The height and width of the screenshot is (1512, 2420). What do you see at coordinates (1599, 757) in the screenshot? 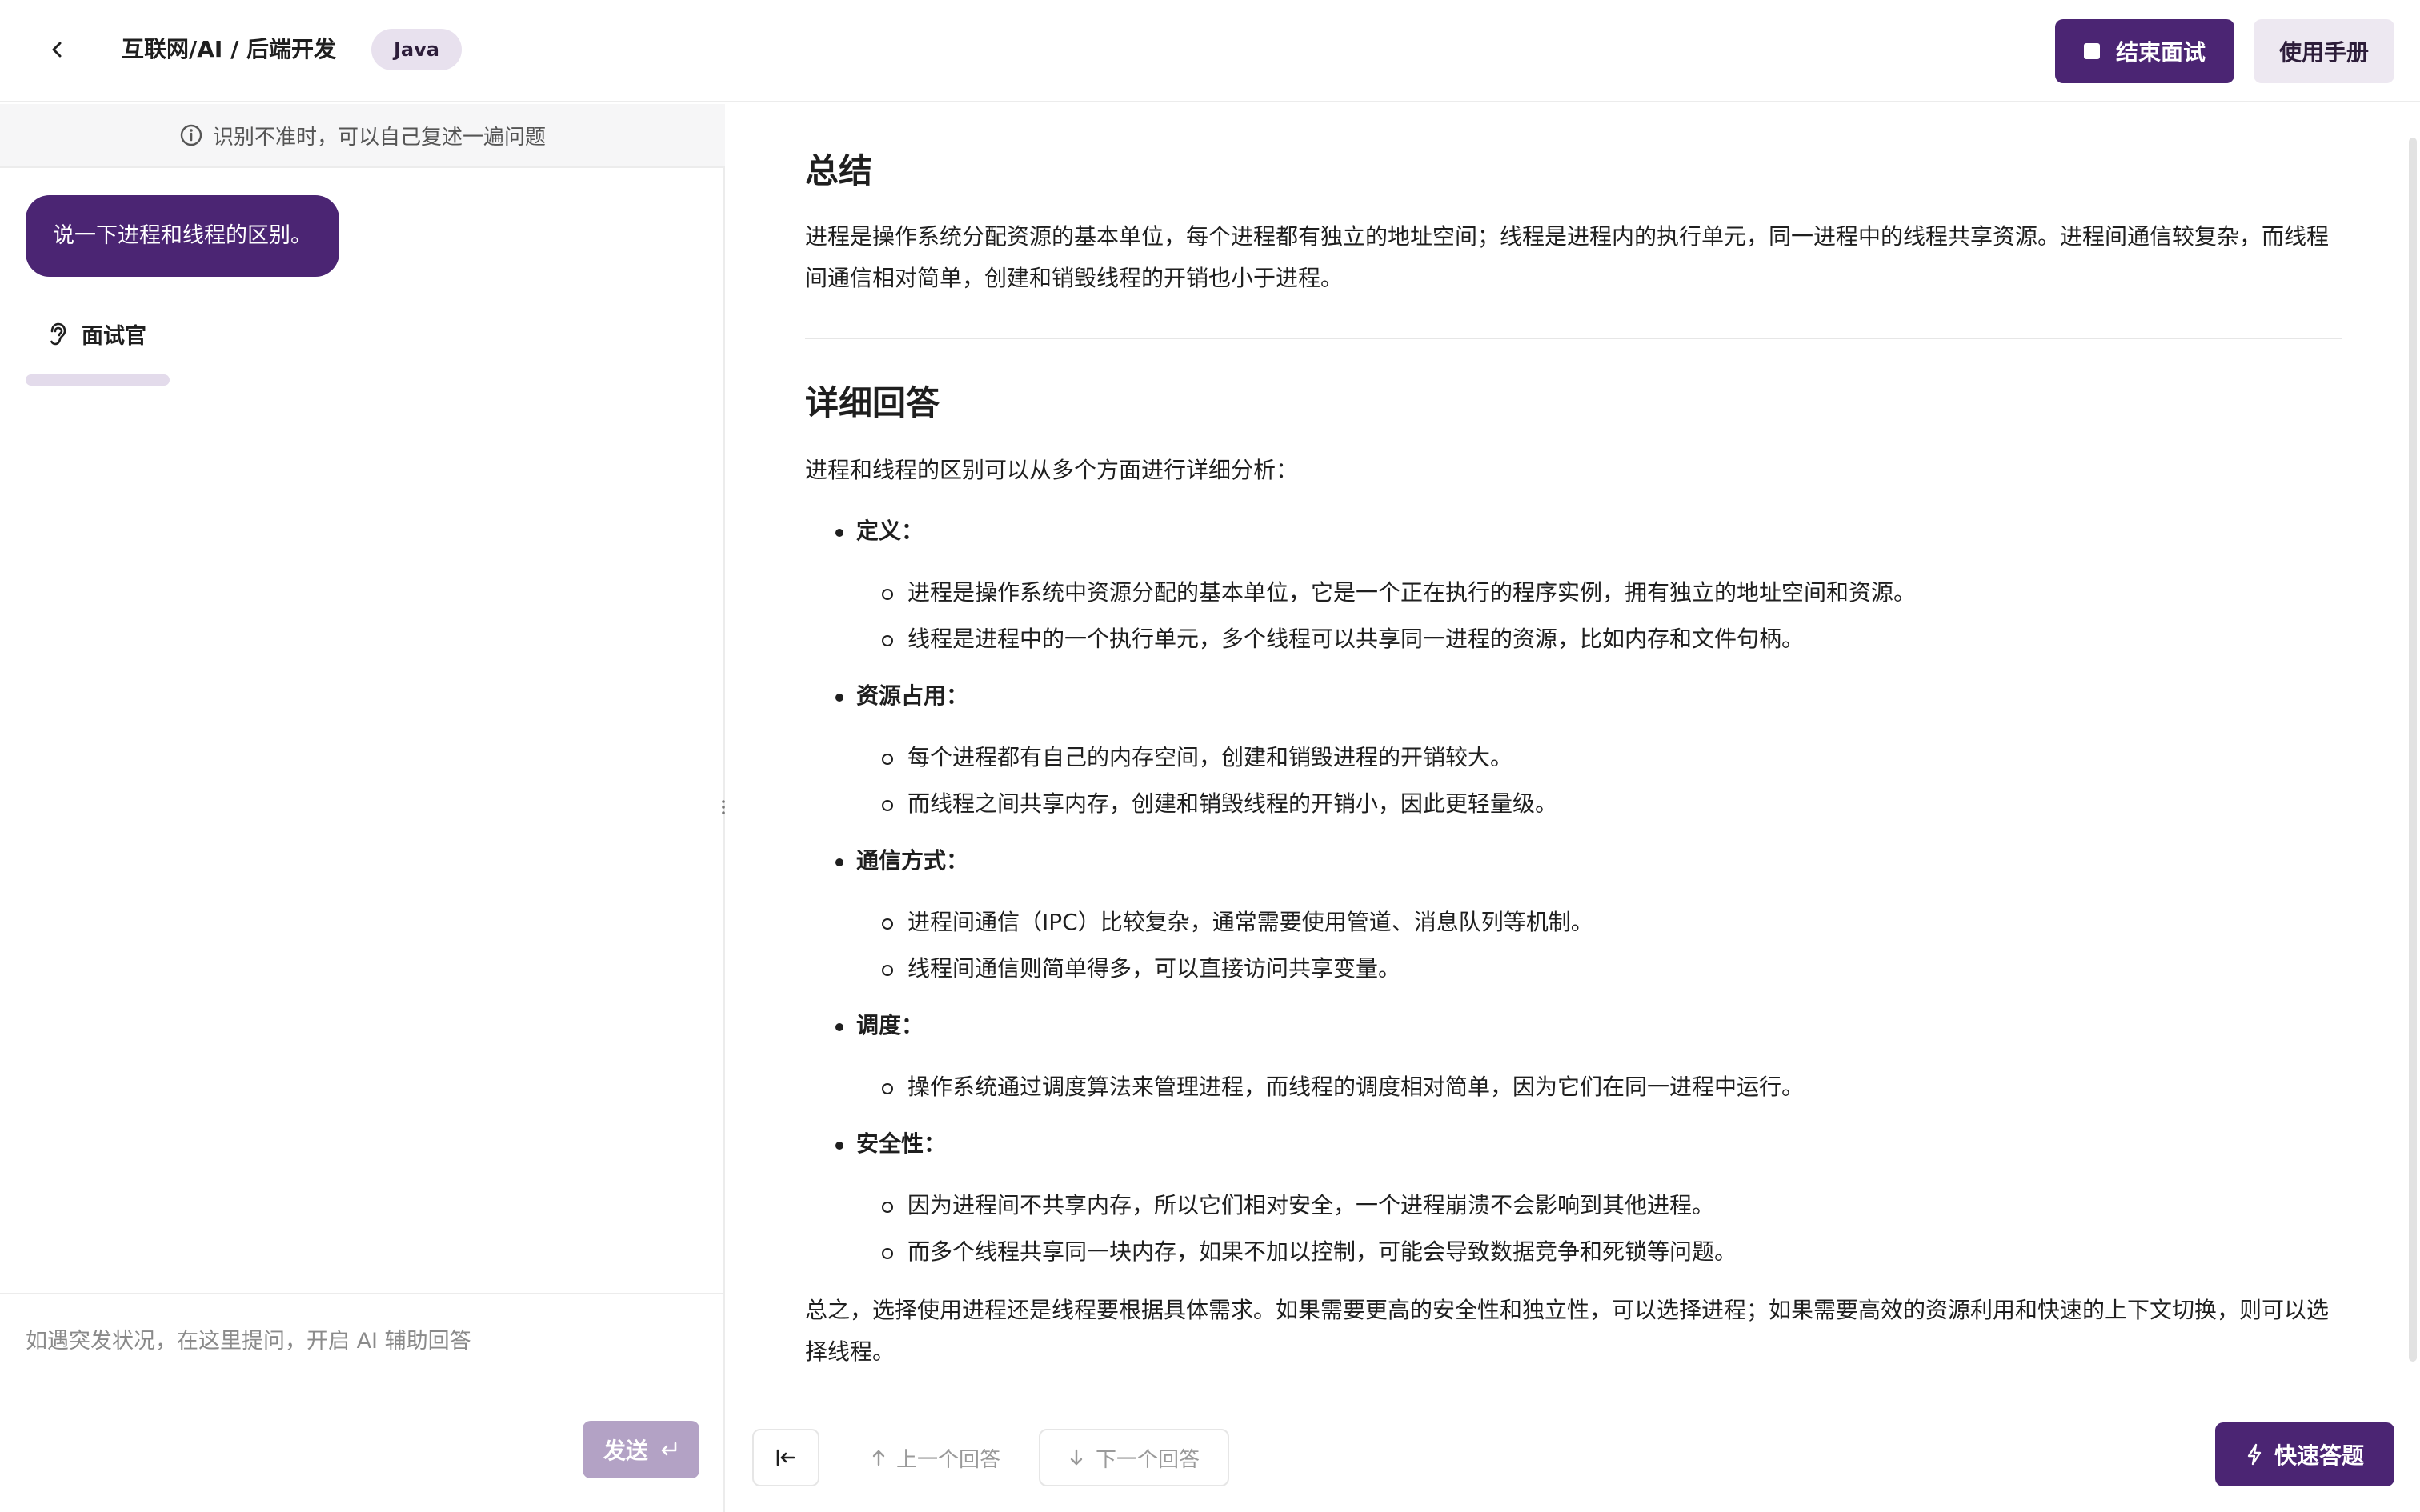
I see `list-item: 每个进程都有自己的内存空间，创建和销毁进程的开销较大。` at bounding box center [1599, 757].